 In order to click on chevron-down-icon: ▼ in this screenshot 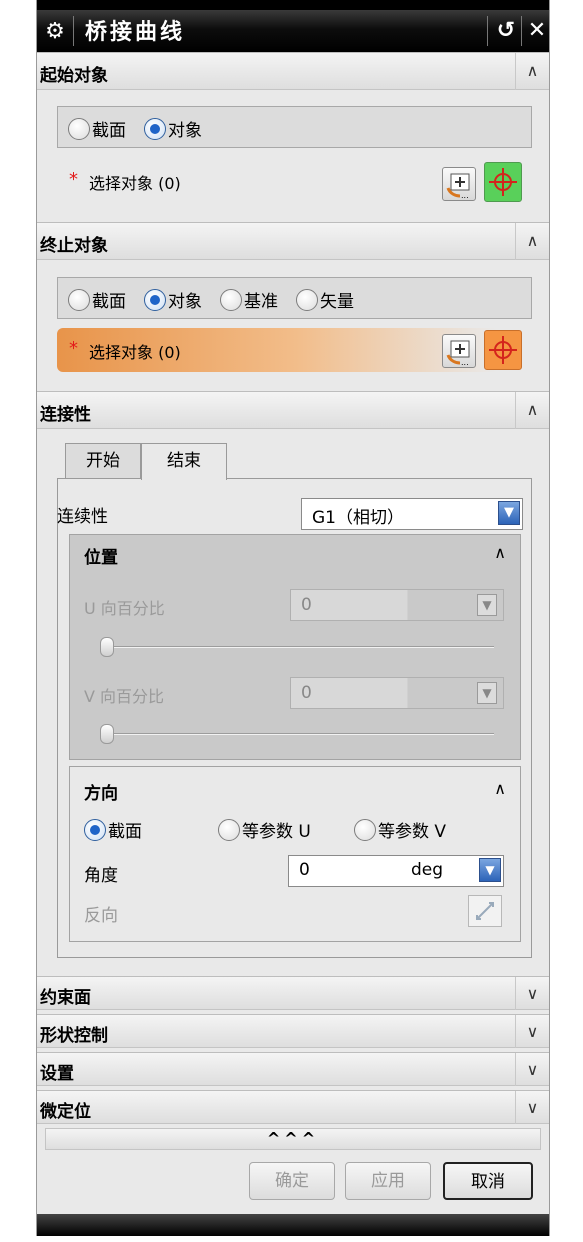, I will do `click(509, 513)`.